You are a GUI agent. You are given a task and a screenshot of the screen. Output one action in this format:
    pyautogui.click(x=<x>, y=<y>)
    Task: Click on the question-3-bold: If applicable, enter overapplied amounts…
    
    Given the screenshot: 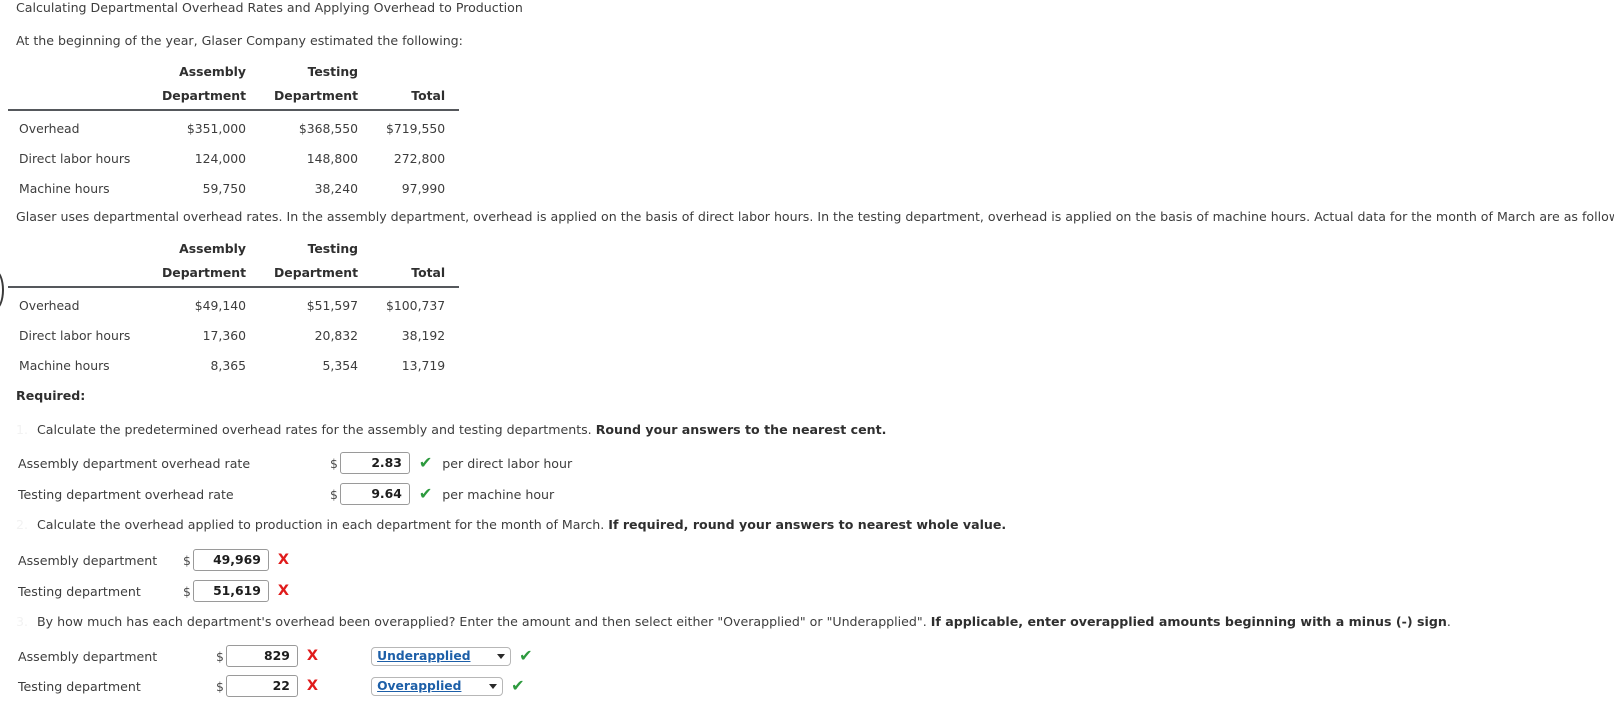 What is the action you would take?
    pyautogui.click(x=1188, y=621)
    